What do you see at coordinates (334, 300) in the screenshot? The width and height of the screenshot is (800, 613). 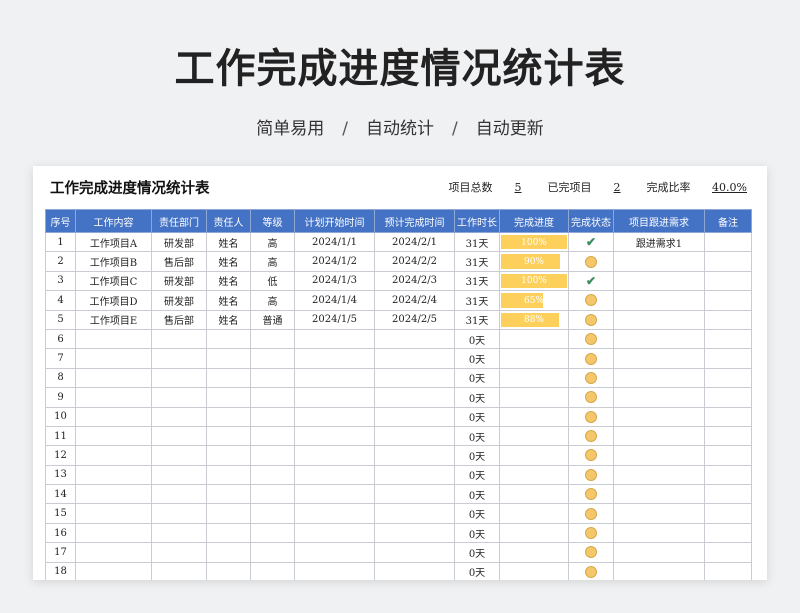 I see `cell-start: 2024/1/4` at bounding box center [334, 300].